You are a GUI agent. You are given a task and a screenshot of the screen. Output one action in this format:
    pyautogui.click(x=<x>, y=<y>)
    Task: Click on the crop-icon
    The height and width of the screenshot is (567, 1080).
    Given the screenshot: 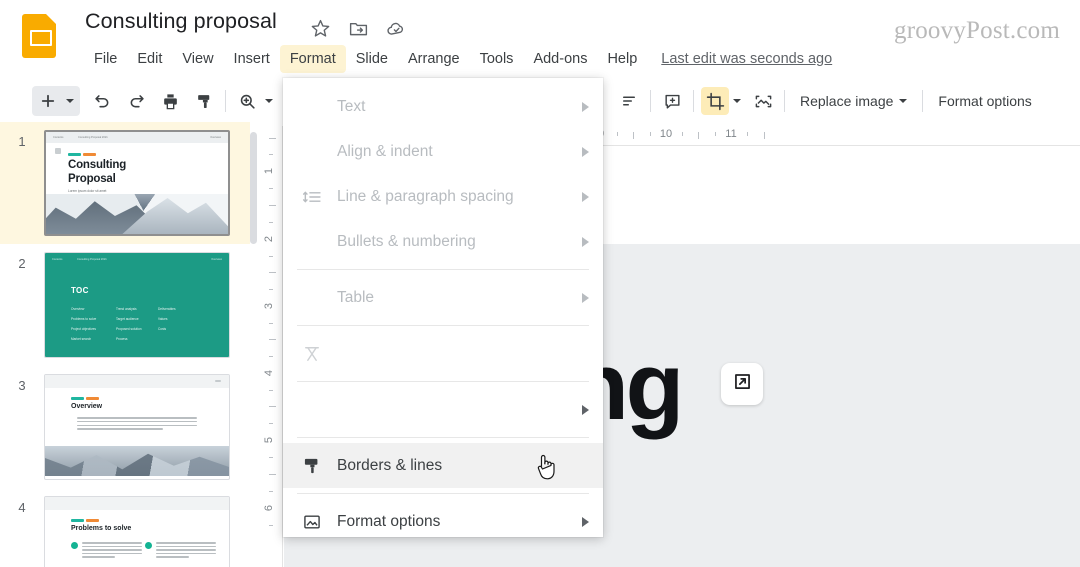 What is the action you would take?
    pyautogui.click(x=715, y=101)
    